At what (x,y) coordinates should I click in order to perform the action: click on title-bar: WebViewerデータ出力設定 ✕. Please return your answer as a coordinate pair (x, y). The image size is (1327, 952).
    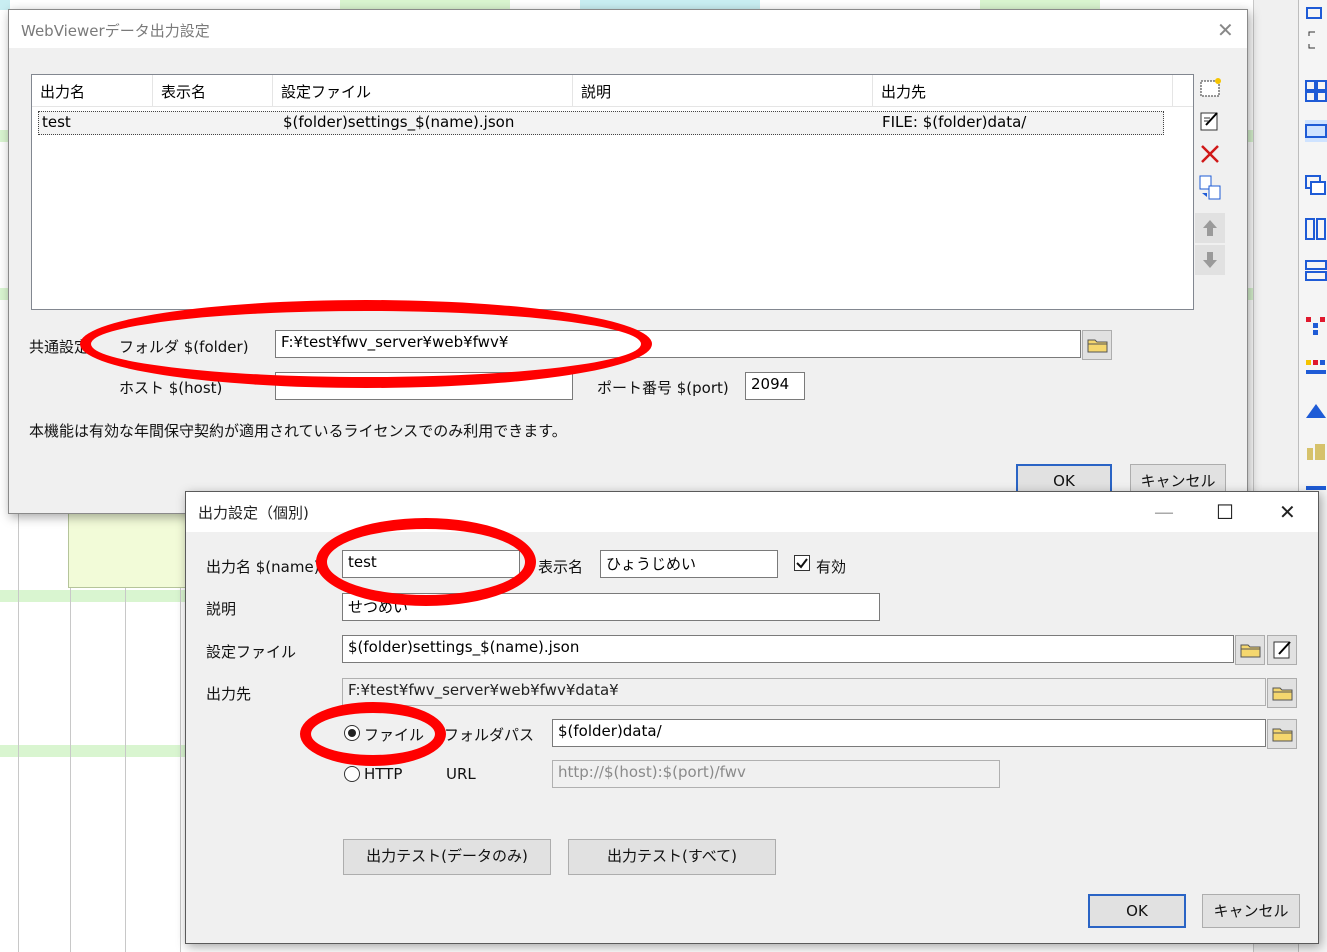
    Looking at the image, I should click on (628, 29).